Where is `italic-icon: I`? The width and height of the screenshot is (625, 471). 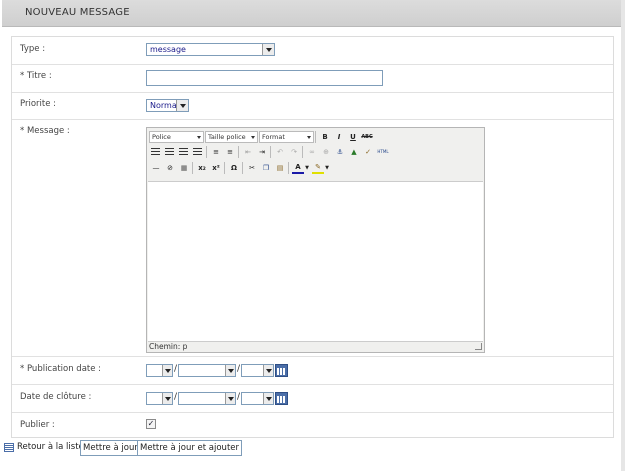
italic-icon: I is located at coordinates (339, 137).